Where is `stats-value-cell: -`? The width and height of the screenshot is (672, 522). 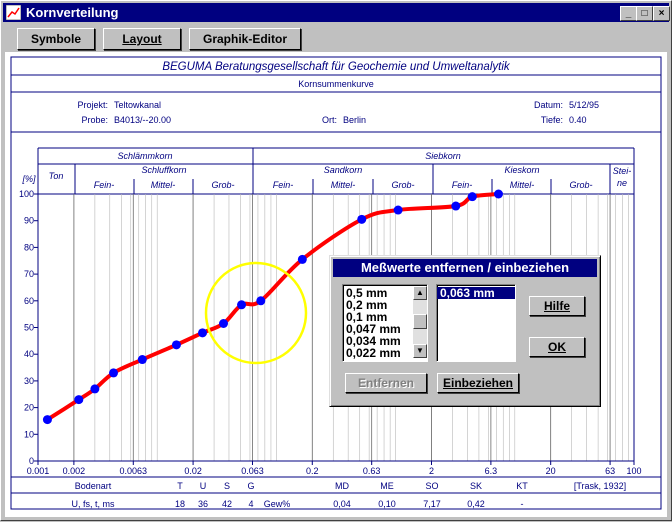 stats-value-cell: - is located at coordinates (522, 504).